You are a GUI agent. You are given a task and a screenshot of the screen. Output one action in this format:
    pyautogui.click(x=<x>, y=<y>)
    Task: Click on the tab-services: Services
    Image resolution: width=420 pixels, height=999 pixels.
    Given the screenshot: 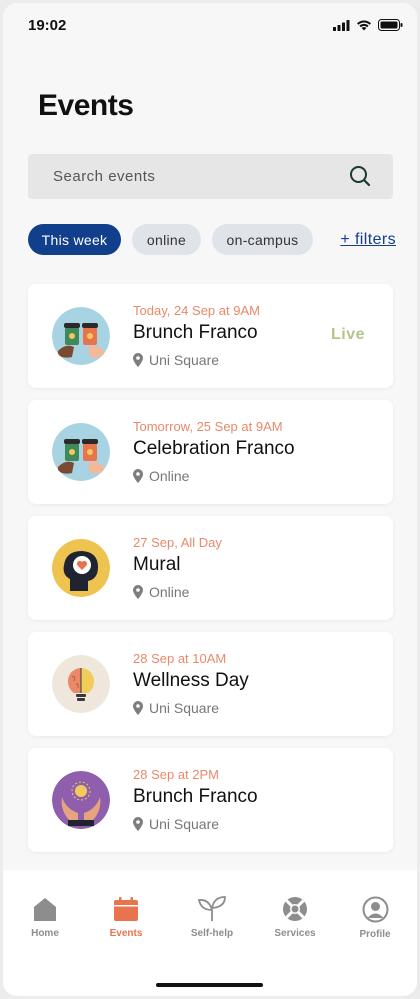 What is the action you would take?
    pyautogui.click(x=295, y=917)
    